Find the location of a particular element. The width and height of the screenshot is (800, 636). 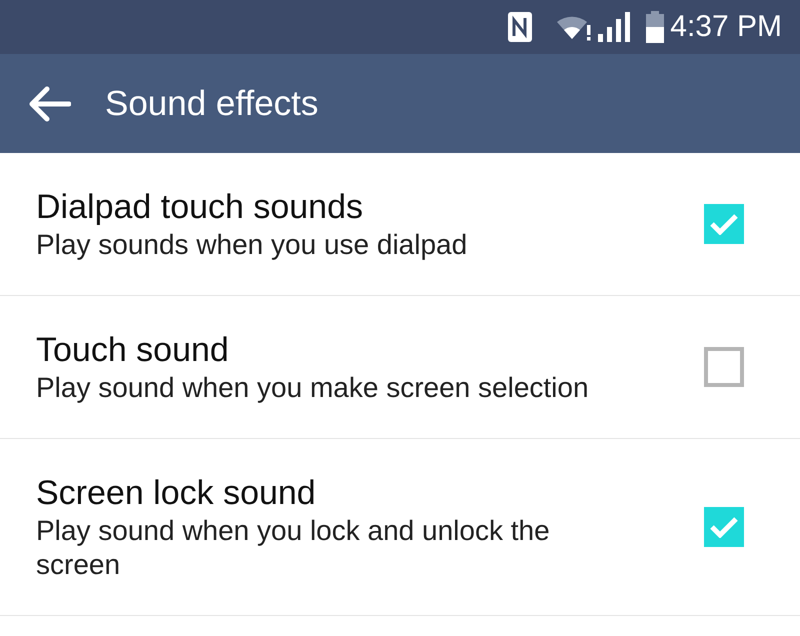

setting-title: Dialpad touch sounds is located at coordinates (200, 207).